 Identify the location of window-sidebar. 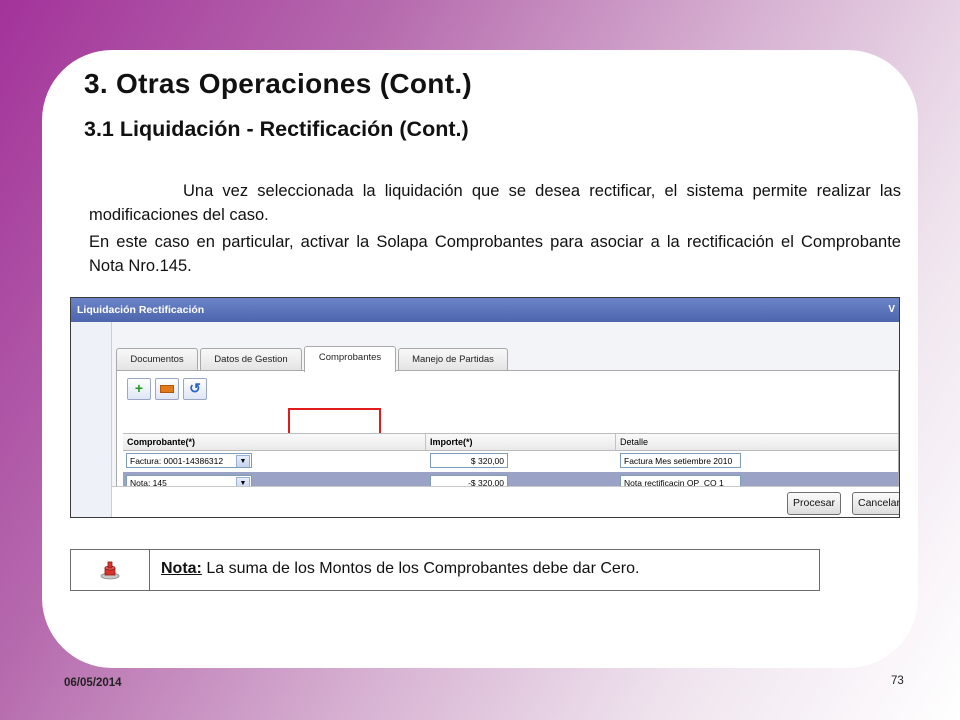
(91, 419).